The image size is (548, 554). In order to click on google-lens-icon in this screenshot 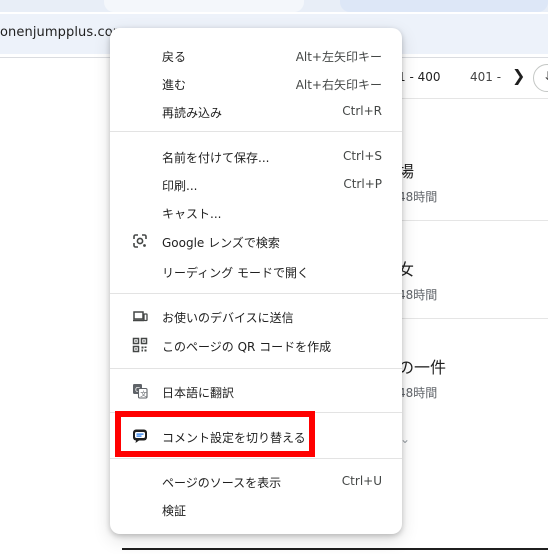, I will do `click(140, 241)`.